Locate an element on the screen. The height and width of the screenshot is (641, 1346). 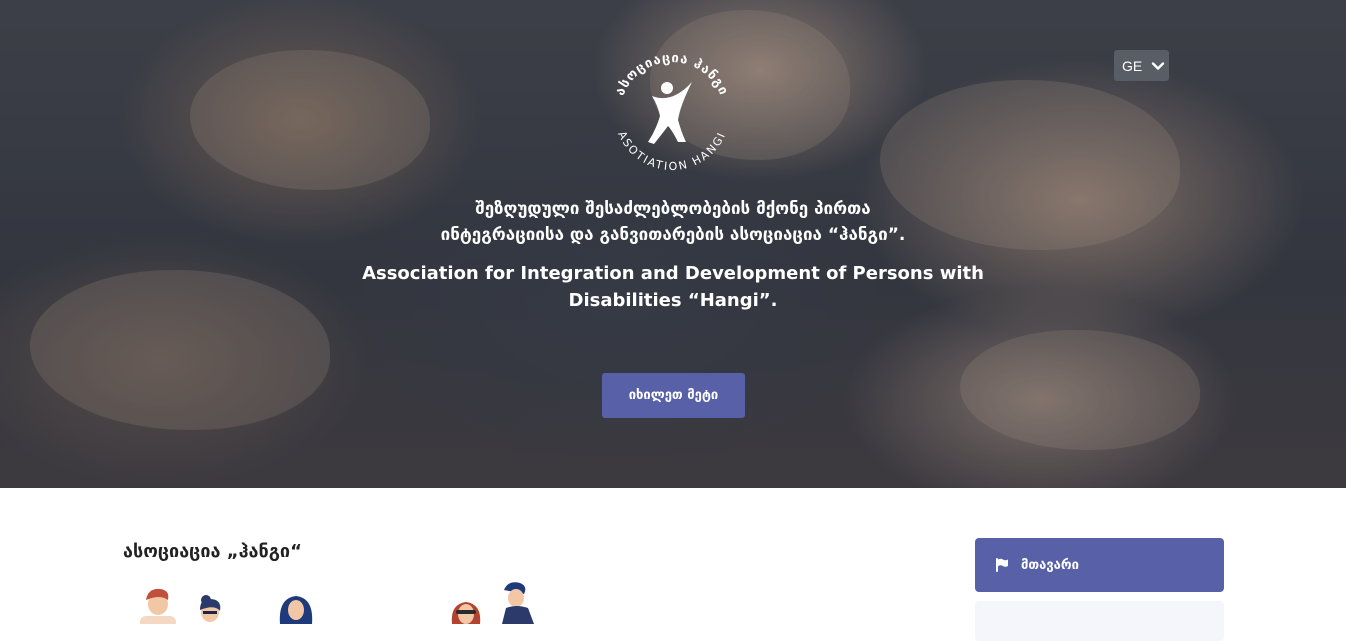
logo-text-bottom: ASOTIATION HANGI is located at coordinates (670, 151).